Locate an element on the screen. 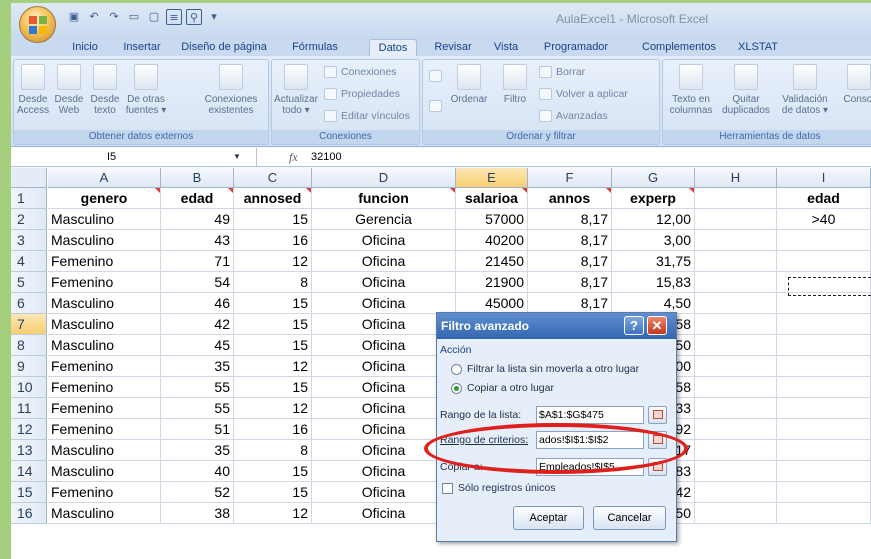 This screenshot has width=871, height=559. tab-datos: Datos is located at coordinates (393, 47).